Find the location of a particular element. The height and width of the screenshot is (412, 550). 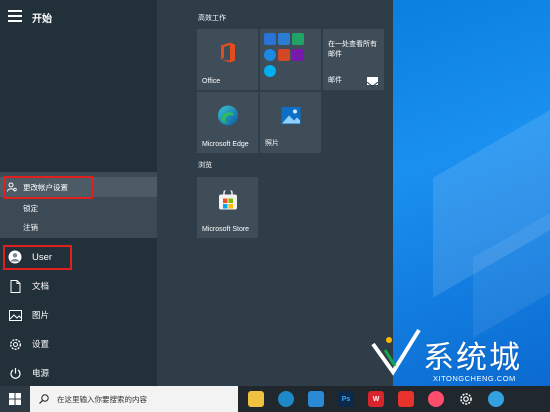

excel-icon is located at coordinates (298, 39).